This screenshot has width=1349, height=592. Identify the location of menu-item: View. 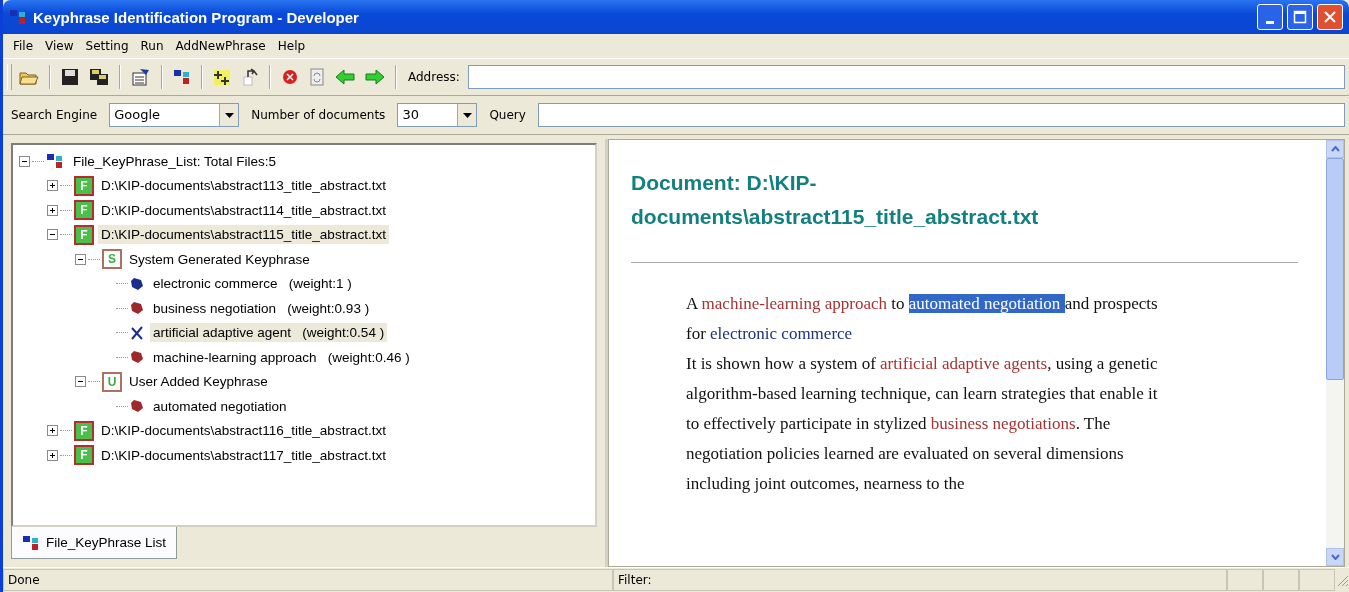
(59, 46).